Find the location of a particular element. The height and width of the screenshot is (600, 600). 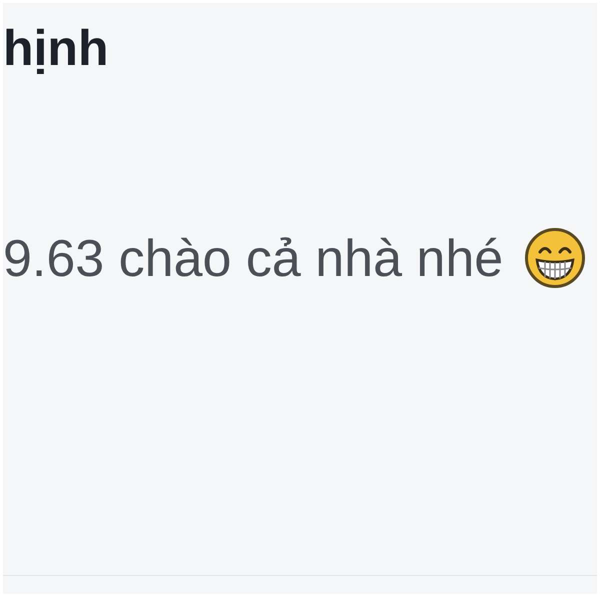

grinning-face-icon is located at coordinates (555, 258).